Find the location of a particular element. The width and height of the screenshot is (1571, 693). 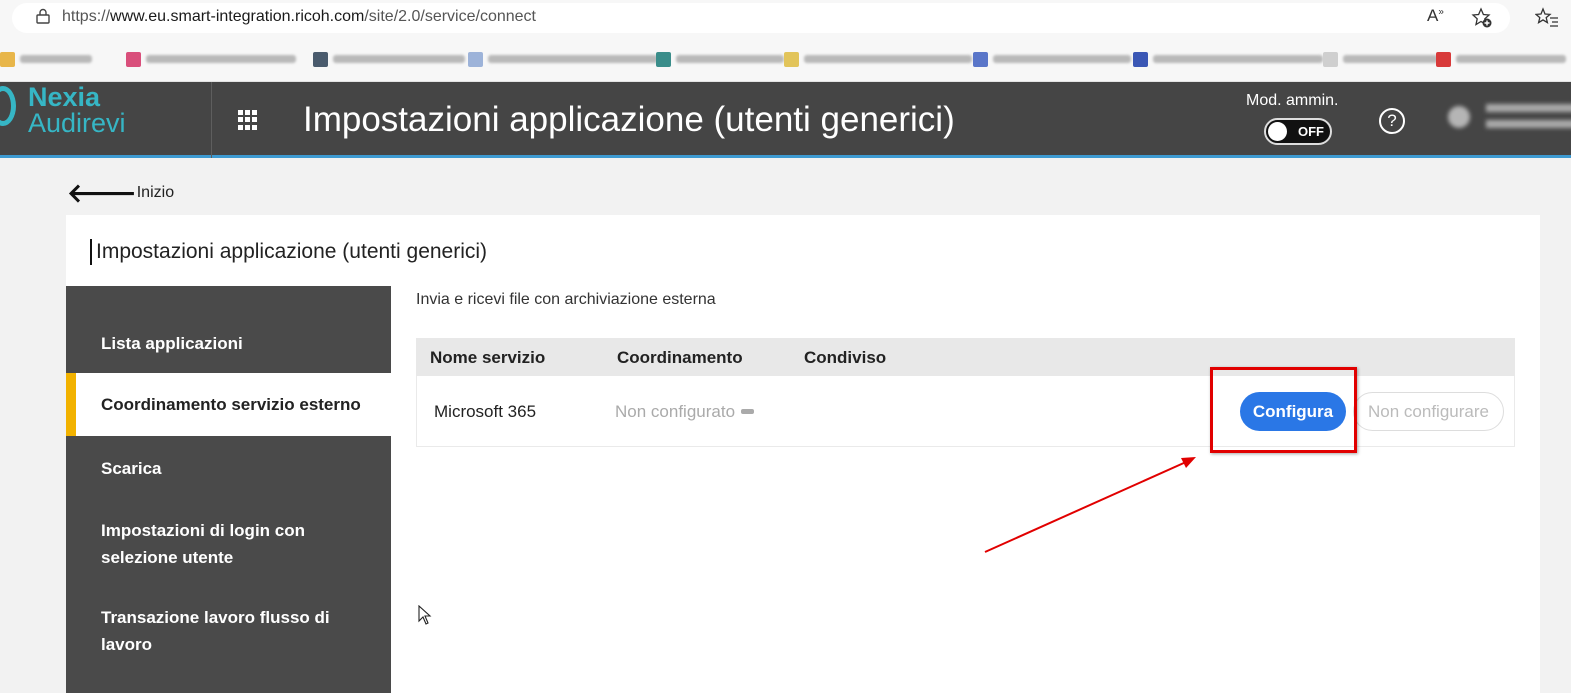

sidebar-item-label: Lista applicazioni is located at coordinates (172, 343).